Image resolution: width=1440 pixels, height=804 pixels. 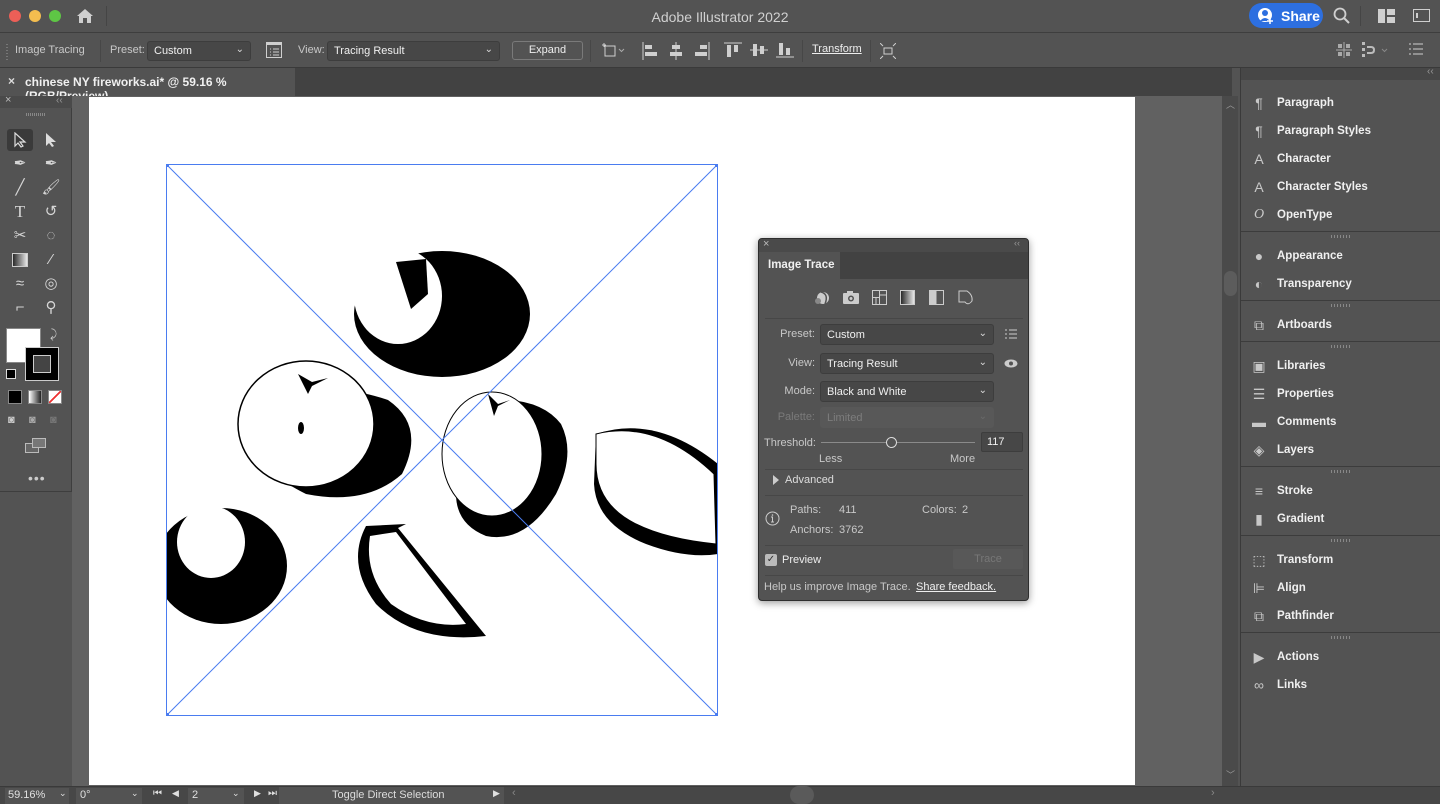 I want to click on selection-tool-icon, so click(x=20, y=140).